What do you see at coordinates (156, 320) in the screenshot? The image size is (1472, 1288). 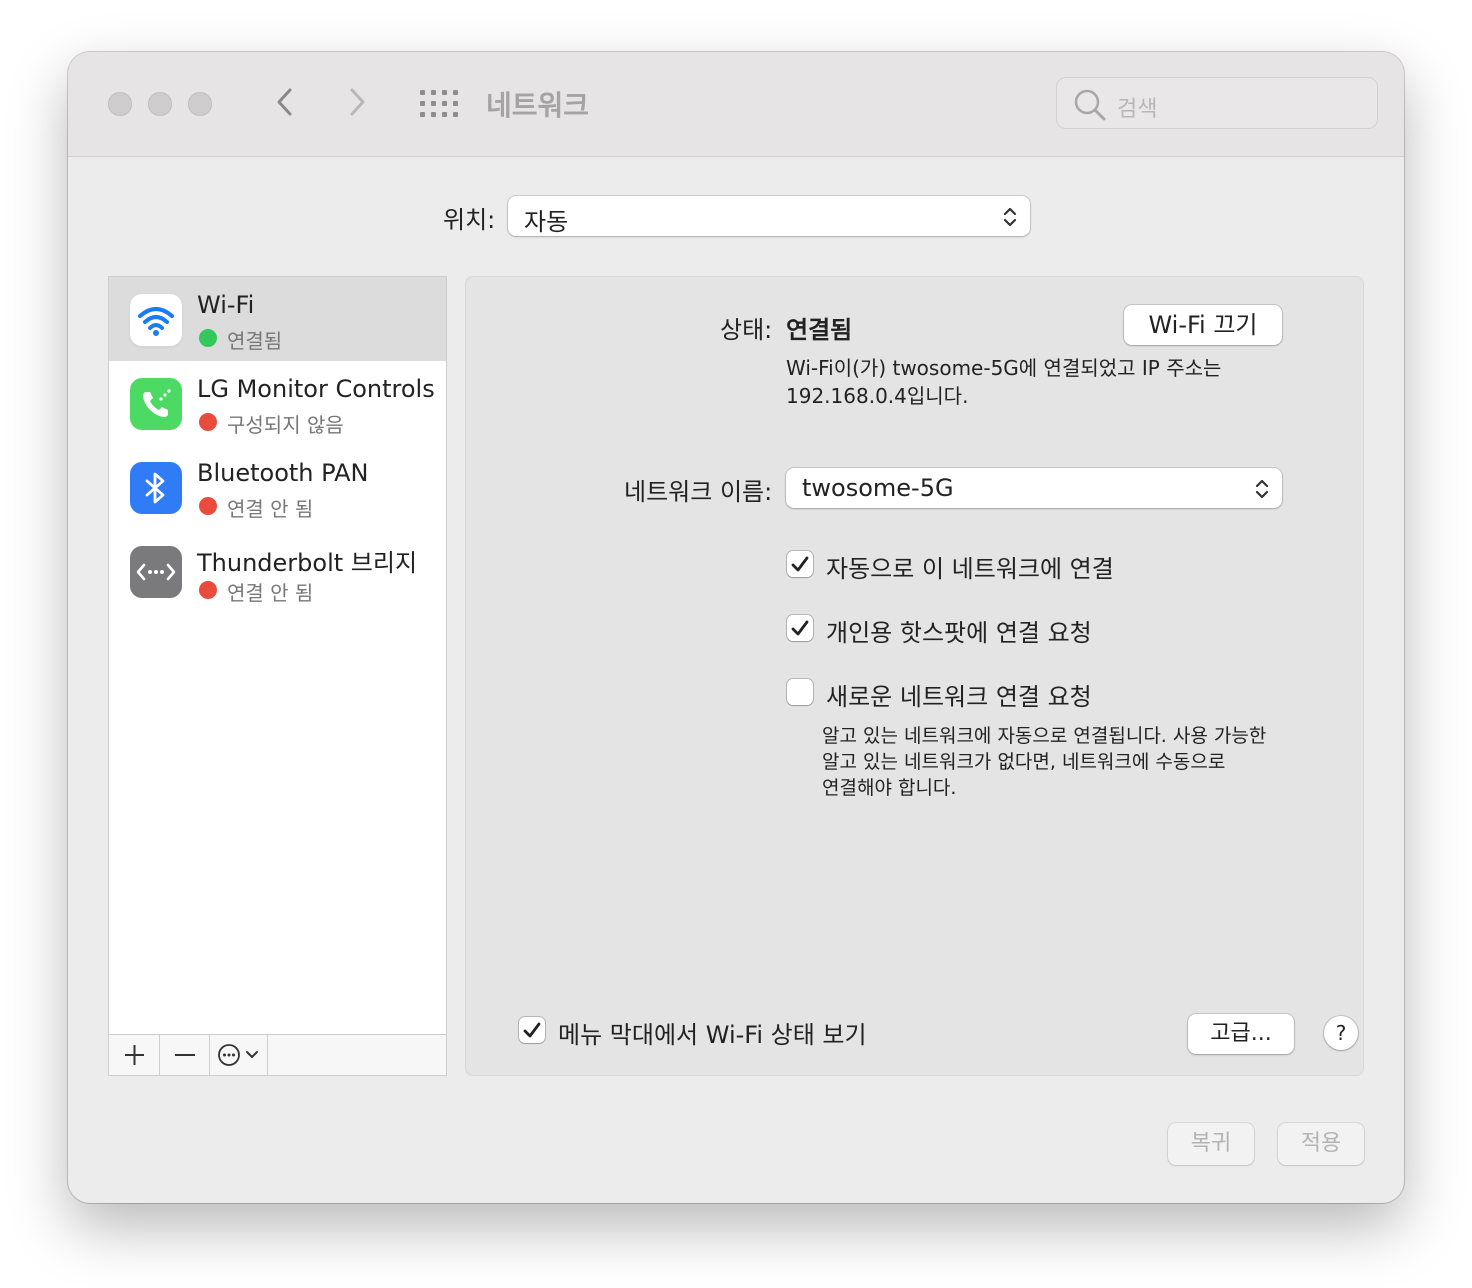 I see `wifi-icon` at bounding box center [156, 320].